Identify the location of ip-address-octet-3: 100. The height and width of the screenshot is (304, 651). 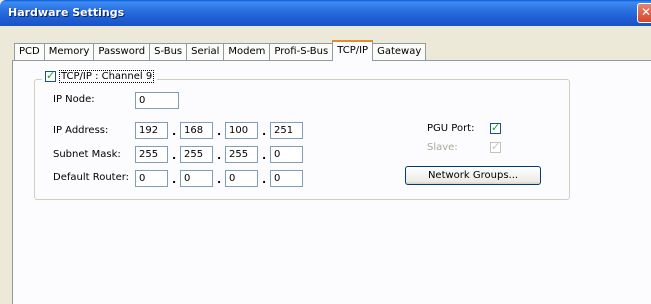
(241, 130).